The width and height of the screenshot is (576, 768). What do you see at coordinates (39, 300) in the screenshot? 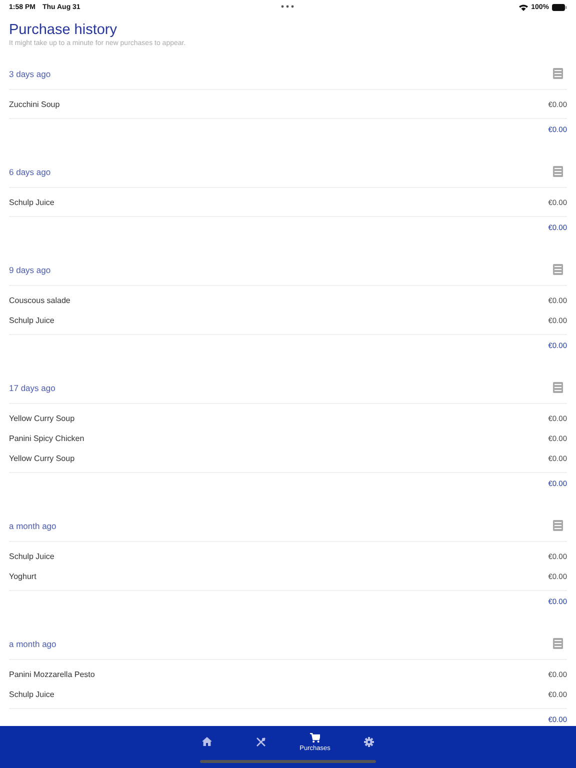
I see `item-name: Couscous salade` at bounding box center [39, 300].